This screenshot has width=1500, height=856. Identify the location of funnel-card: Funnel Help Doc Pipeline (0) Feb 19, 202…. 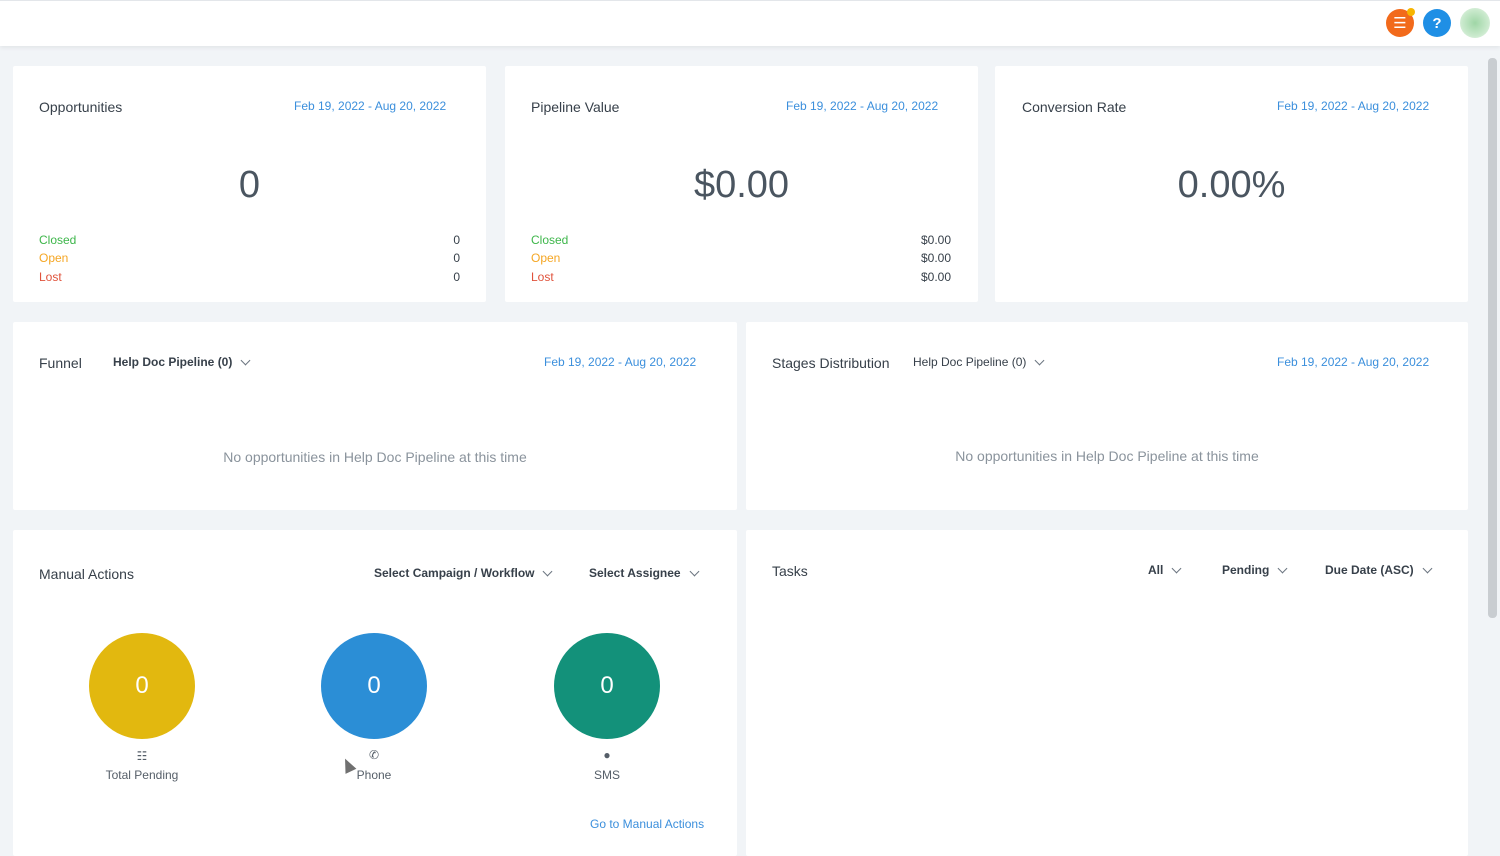
(375, 416).